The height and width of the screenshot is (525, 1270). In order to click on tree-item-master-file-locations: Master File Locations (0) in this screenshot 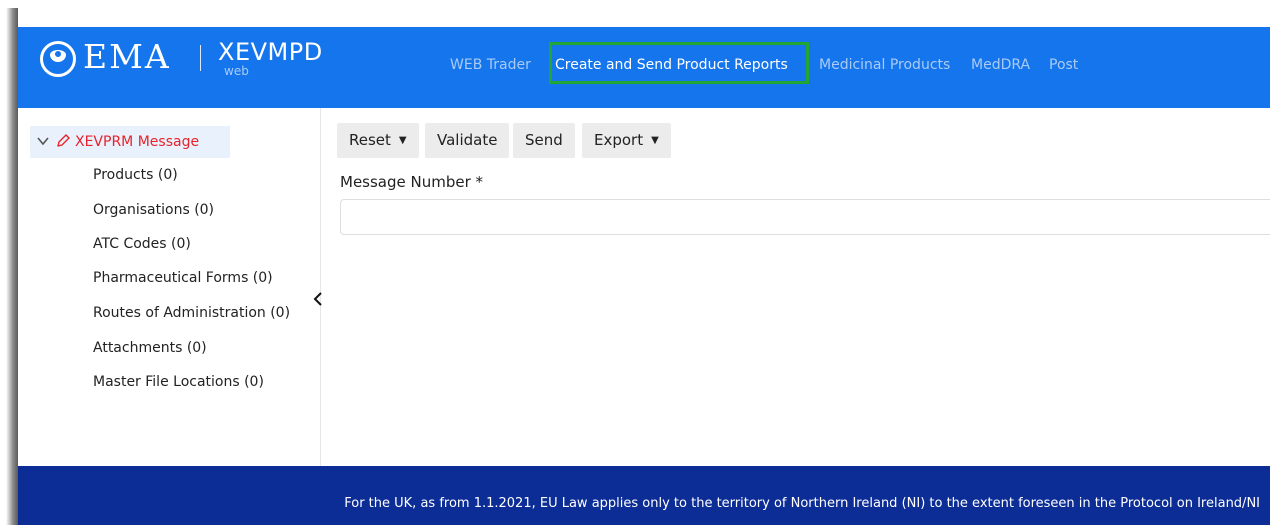, I will do `click(178, 382)`.